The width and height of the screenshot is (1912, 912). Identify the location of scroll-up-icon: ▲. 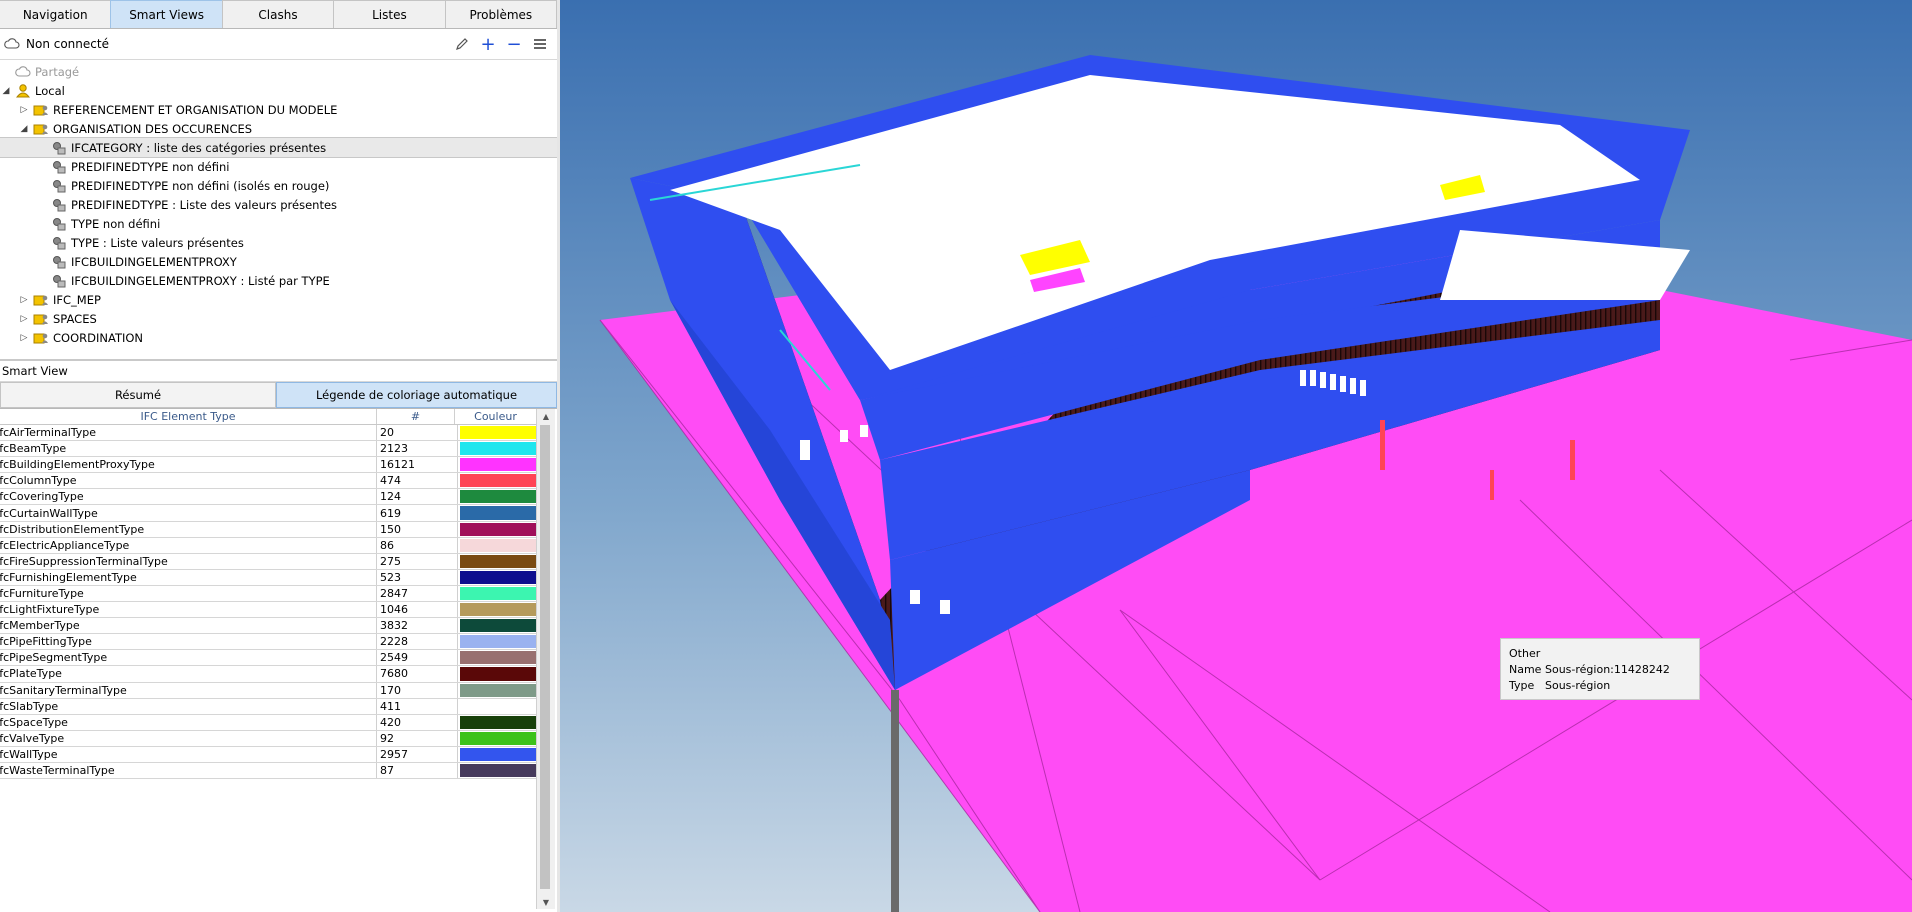
(546, 416).